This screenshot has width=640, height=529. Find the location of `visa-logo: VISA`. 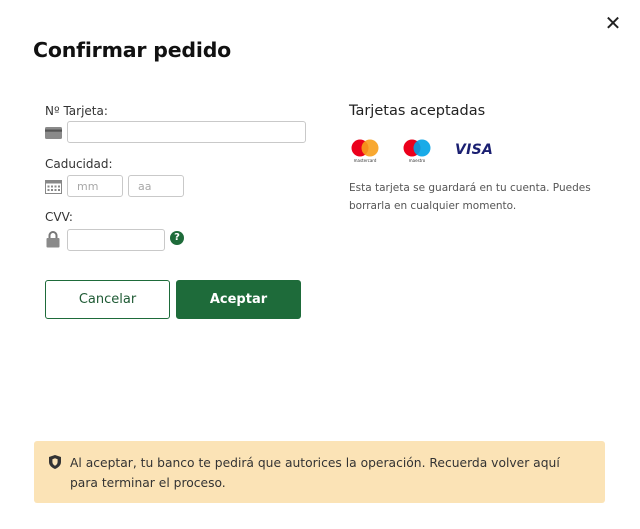

visa-logo: VISA is located at coordinates (474, 150).